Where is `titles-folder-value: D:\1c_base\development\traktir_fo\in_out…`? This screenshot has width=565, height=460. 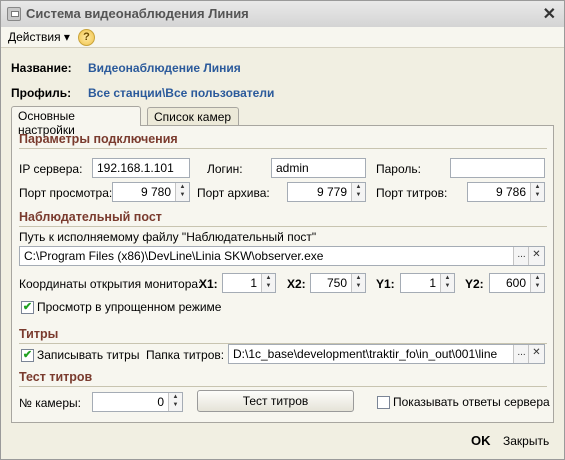
titles-folder-value: D:\1c_base\development\traktir_fo\in_out… is located at coordinates (365, 354).